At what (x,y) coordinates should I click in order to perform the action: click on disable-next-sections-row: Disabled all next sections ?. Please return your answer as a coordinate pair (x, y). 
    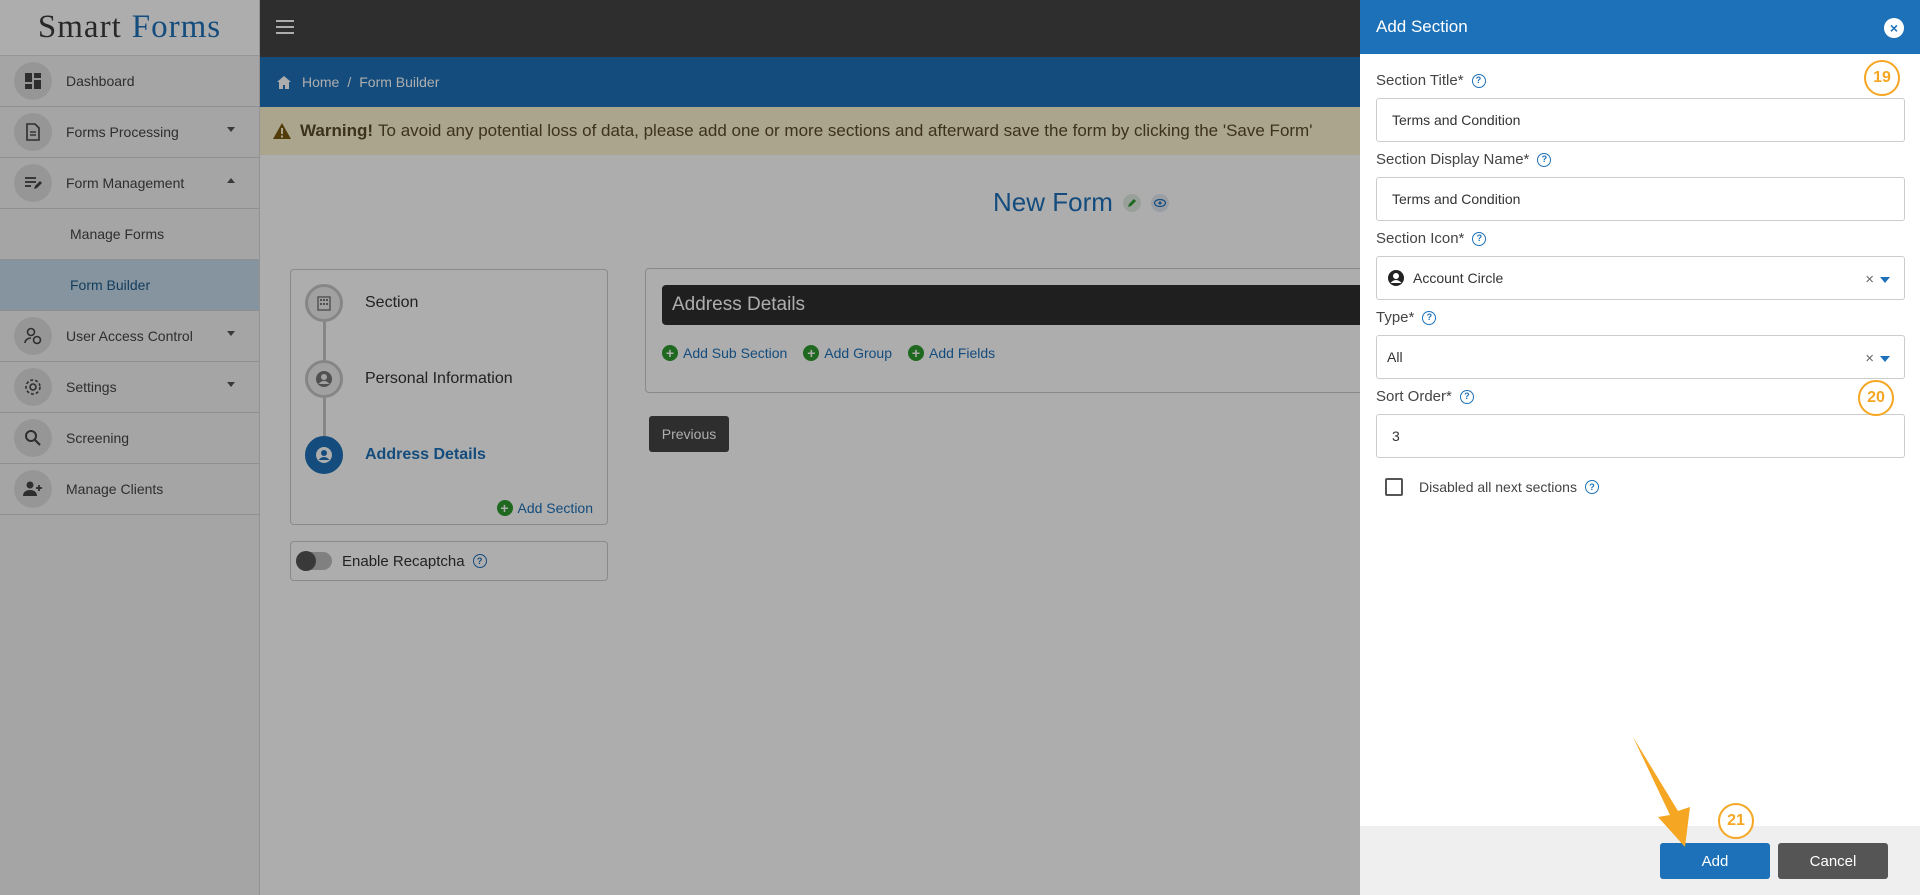
    Looking at the image, I should click on (1492, 487).